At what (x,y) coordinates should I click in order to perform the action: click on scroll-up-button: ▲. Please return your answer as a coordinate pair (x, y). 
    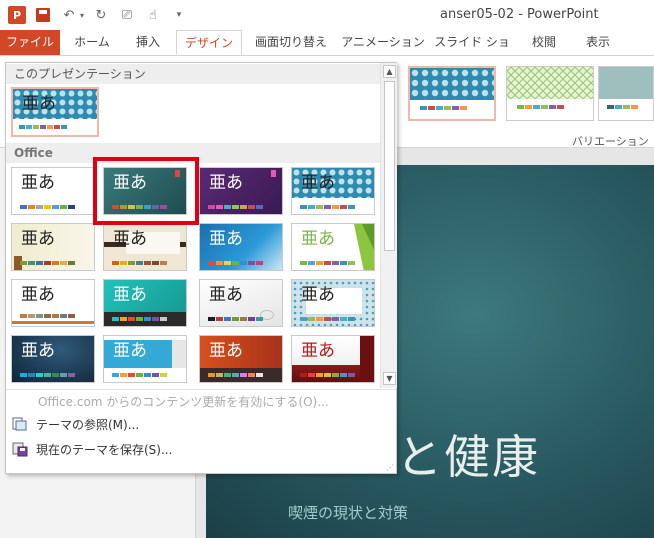
    Looking at the image, I should click on (389, 71).